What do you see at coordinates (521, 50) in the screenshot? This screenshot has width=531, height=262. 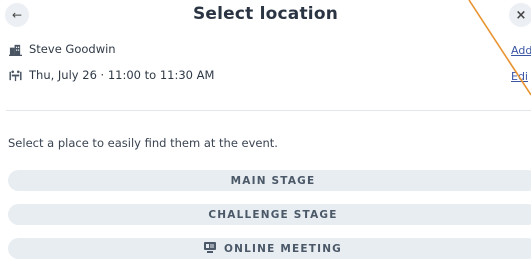 I see `add-link: Add` at bounding box center [521, 50].